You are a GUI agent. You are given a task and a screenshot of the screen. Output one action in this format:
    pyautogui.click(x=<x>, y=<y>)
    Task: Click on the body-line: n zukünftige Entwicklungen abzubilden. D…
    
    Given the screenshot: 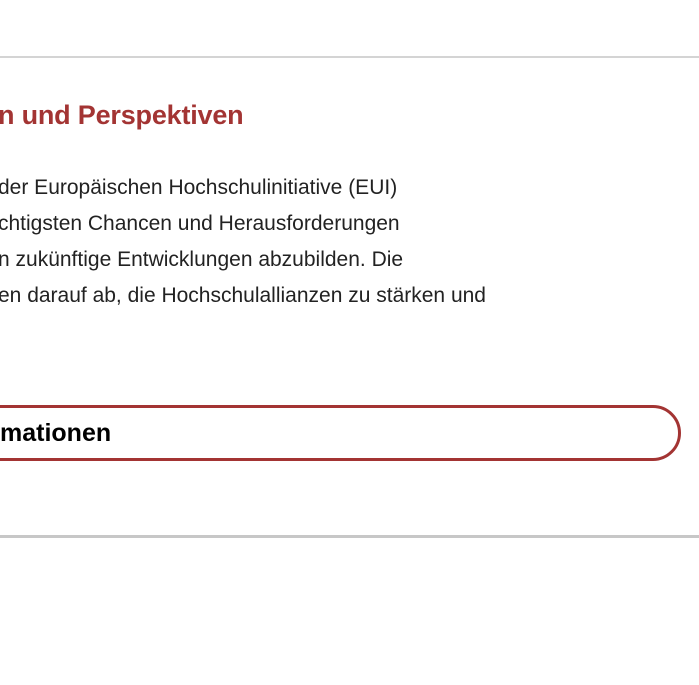 What is the action you would take?
    pyautogui.click(x=202, y=259)
    